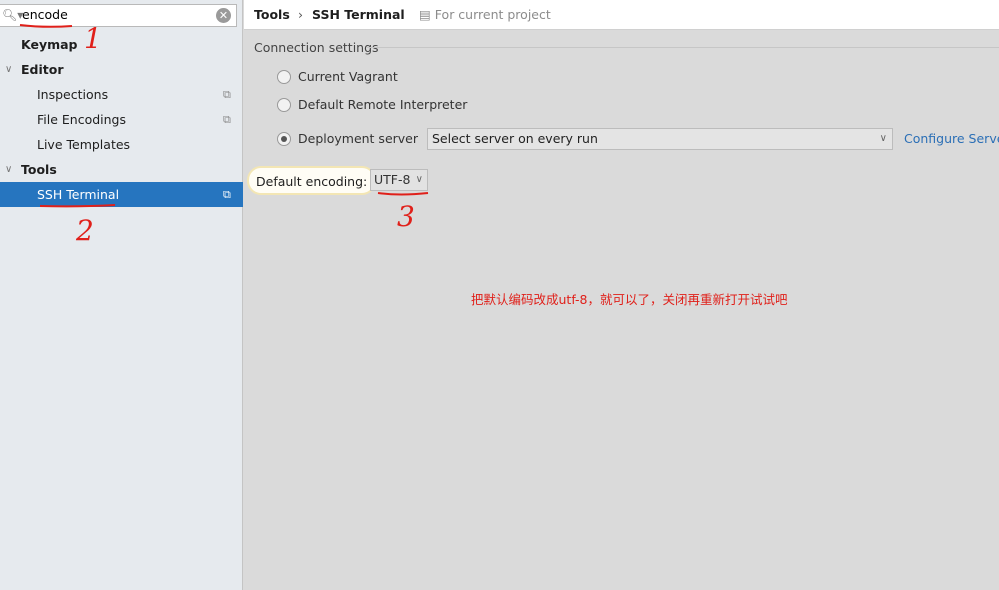 This screenshot has width=999, height=590. What do you see at coordinates (492, 14) in the screenshot?
I see `scope-text: For current project` at bounding box center [492, 14].